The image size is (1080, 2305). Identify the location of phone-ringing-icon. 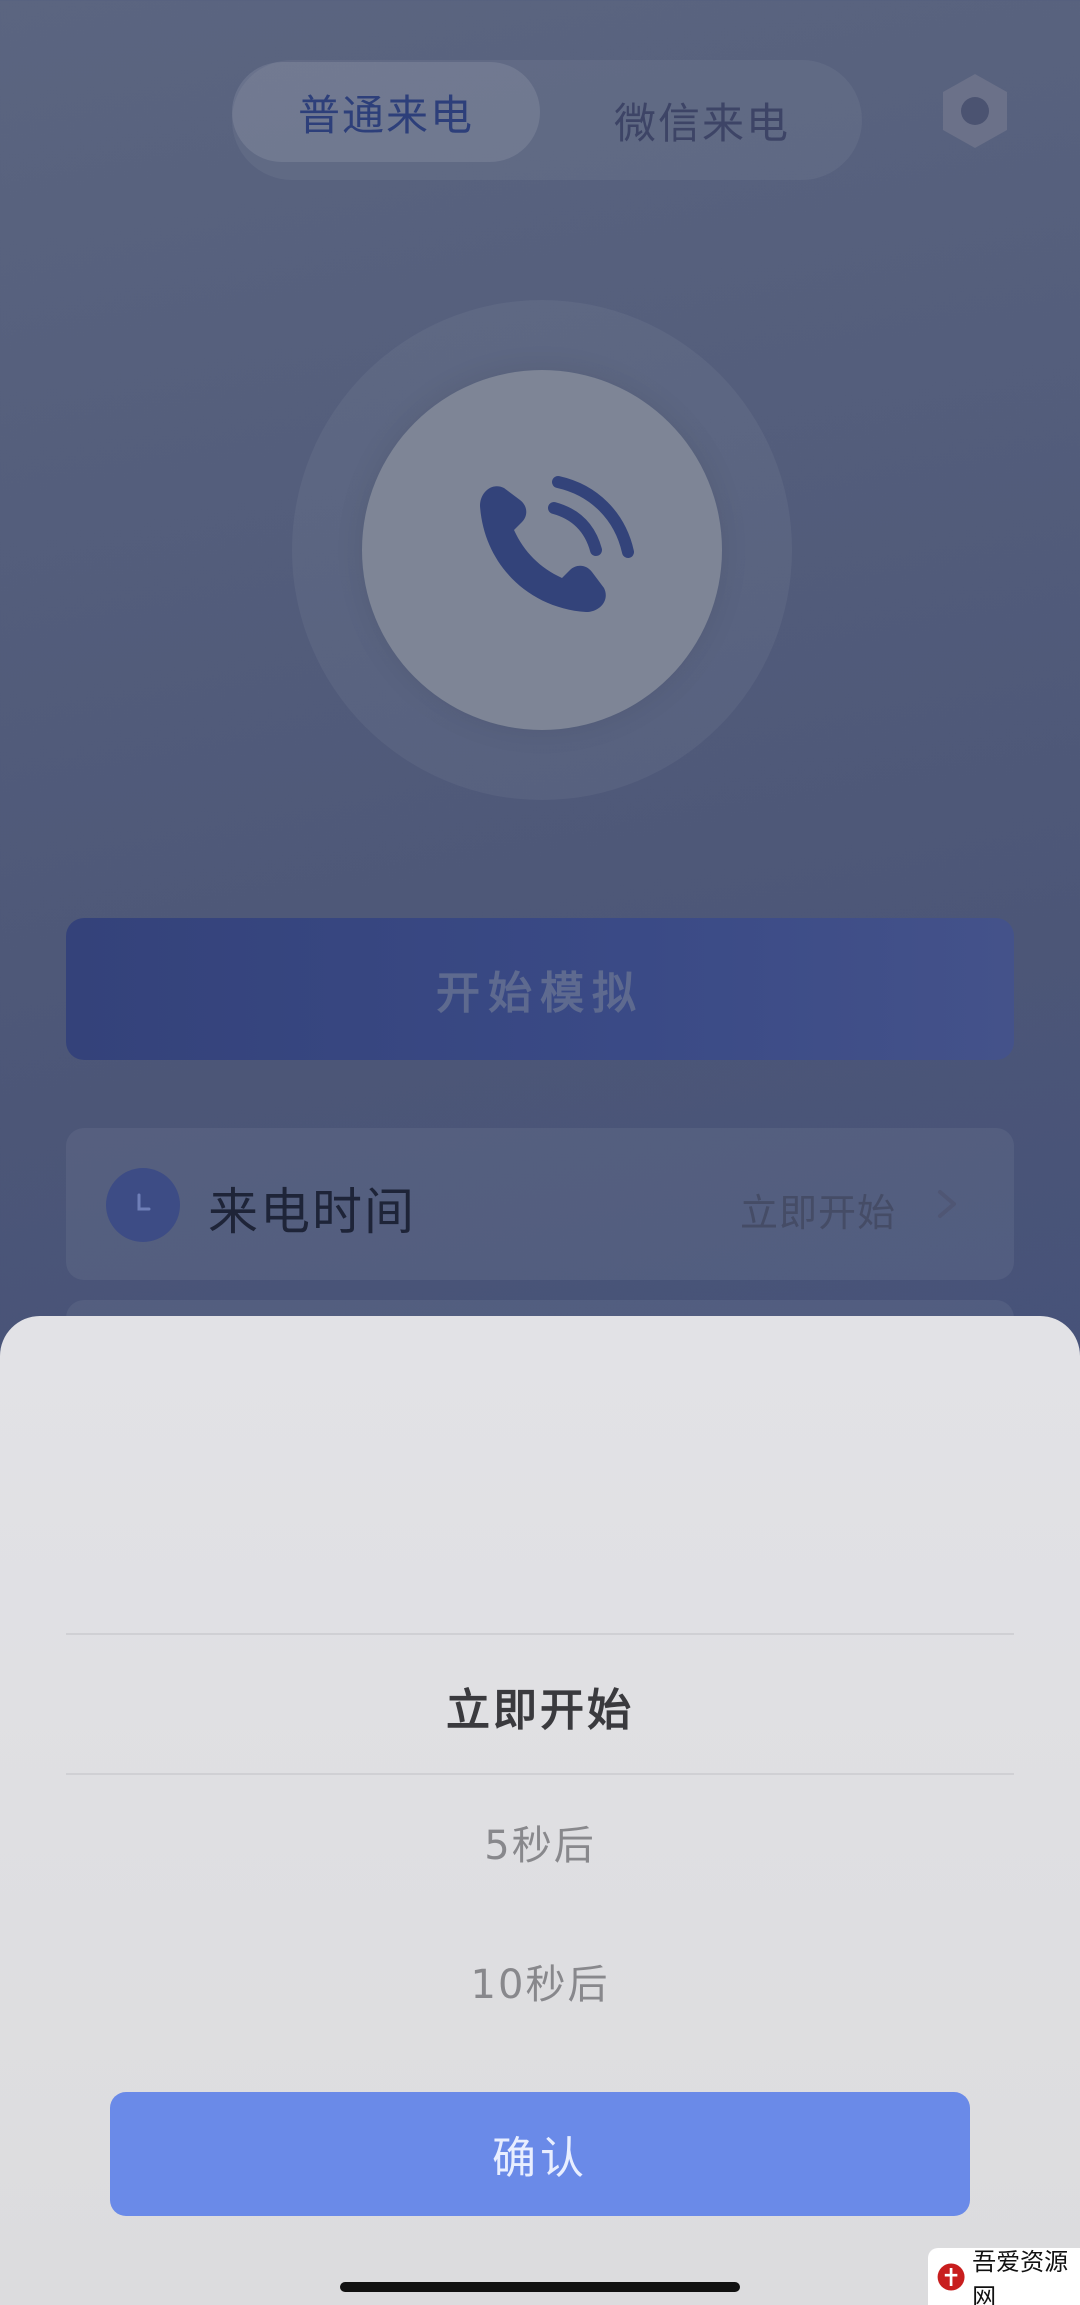
(542, 550).